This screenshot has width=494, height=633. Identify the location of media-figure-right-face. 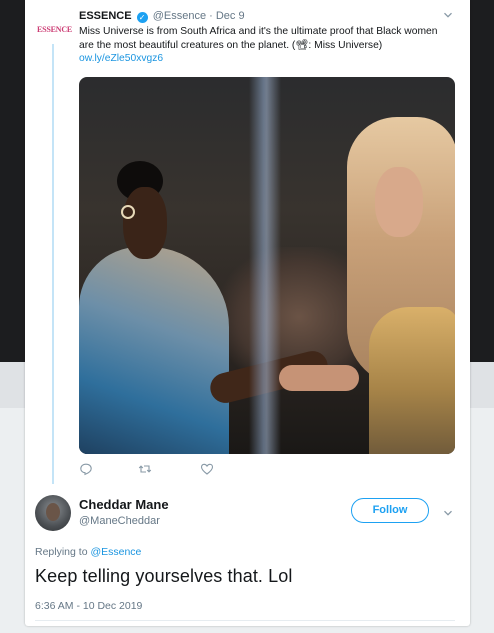
(399, 202).